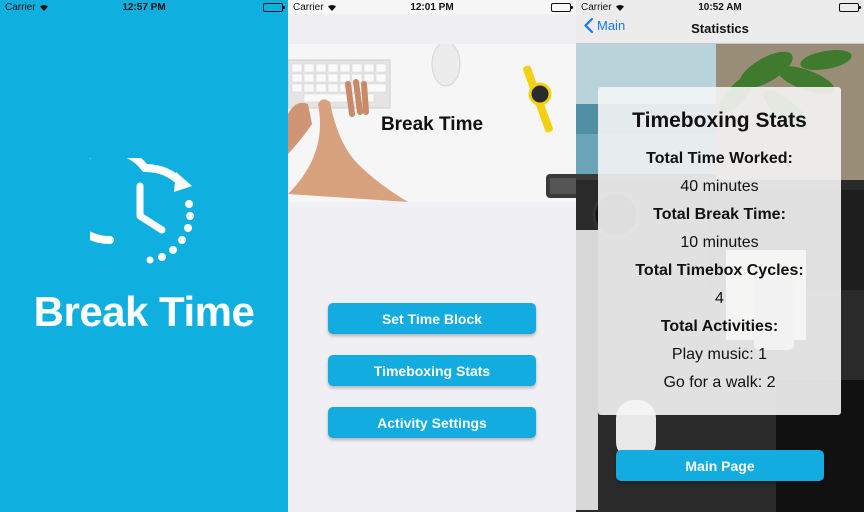  Describe the element at coordinates (719, 158) in the screenshot. I see `total-time-worked-label: Total Time Worked:` at that location.